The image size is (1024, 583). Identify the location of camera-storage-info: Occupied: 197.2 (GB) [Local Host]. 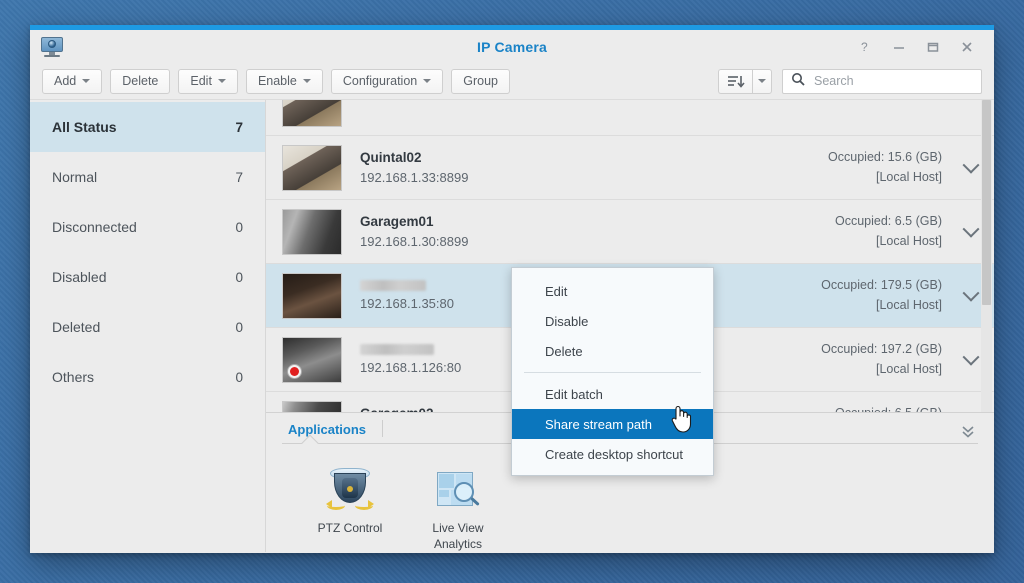
(884, 359).